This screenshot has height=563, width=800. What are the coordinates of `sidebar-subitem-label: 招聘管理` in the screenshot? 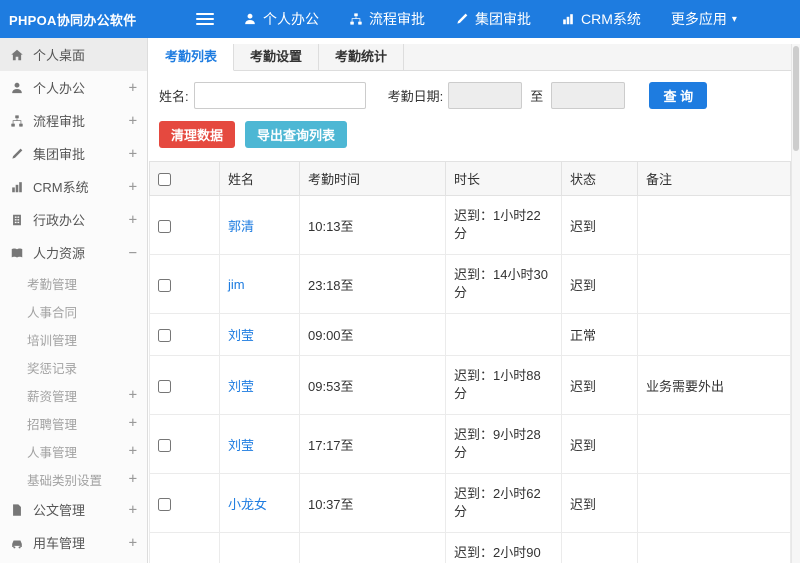 It's located at (52, 424).